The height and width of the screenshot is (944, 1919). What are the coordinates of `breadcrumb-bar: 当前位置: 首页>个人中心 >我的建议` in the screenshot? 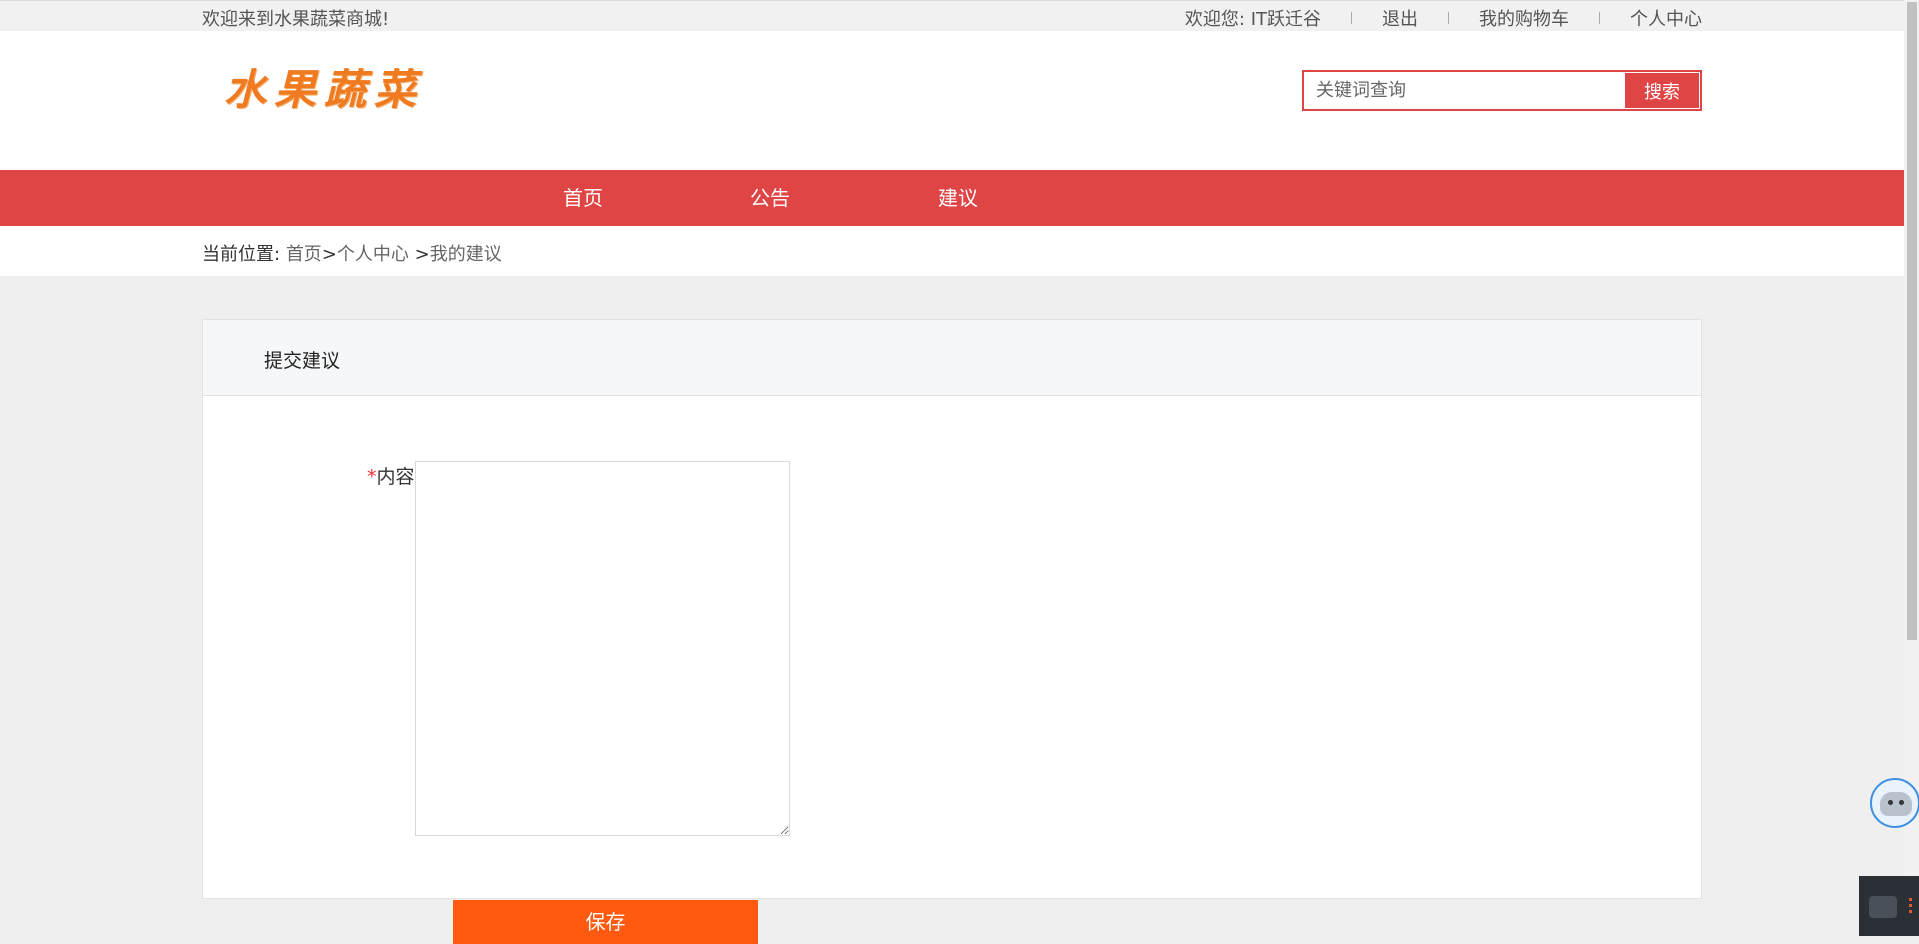 It's located at (952, 251).